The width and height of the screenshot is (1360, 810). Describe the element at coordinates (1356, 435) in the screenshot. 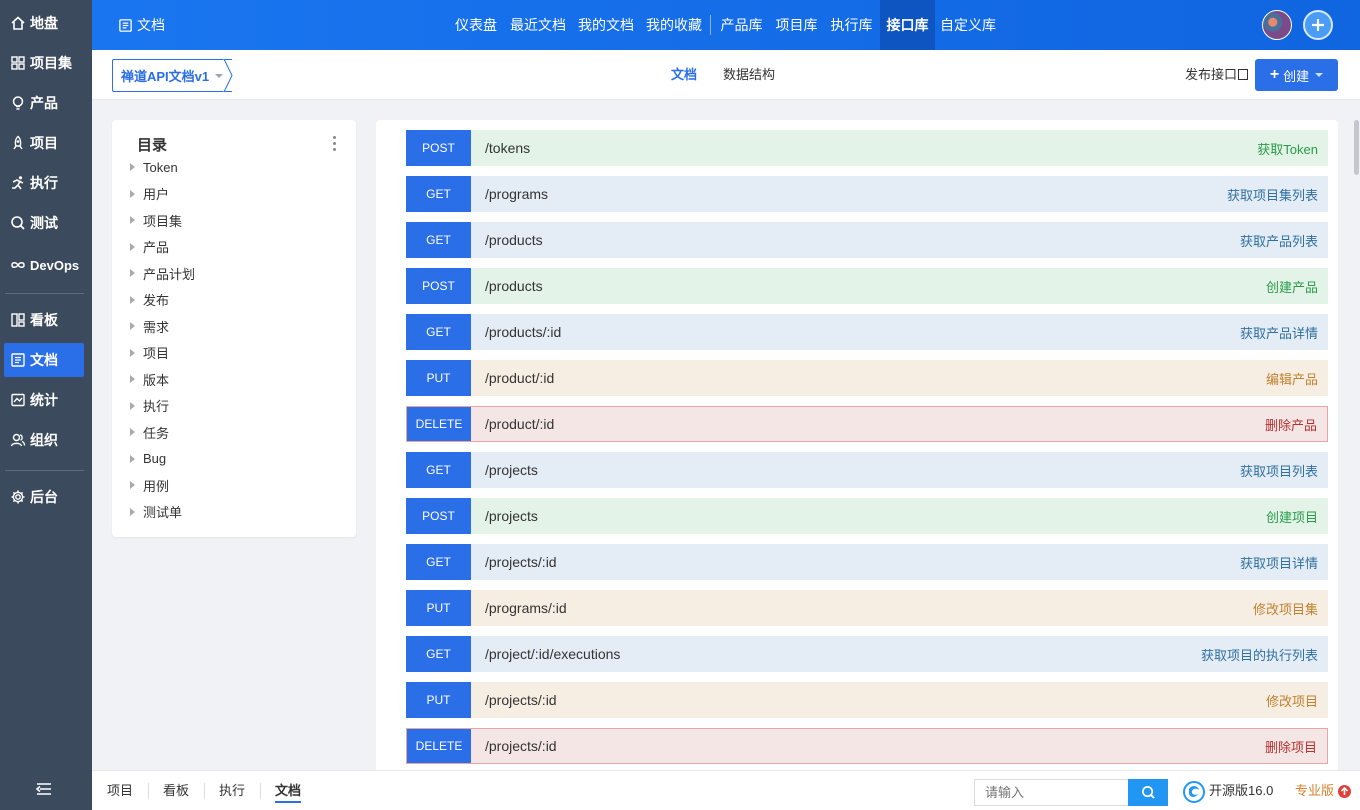

I see `scrollbar` at that location.